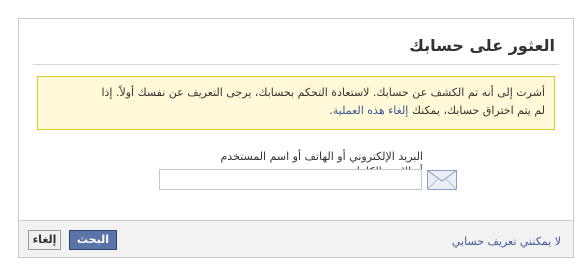  What do you see at coordinates (93, 240) in the screenshot?
I see `search-button: البحث` at bounding box center [93, 240].